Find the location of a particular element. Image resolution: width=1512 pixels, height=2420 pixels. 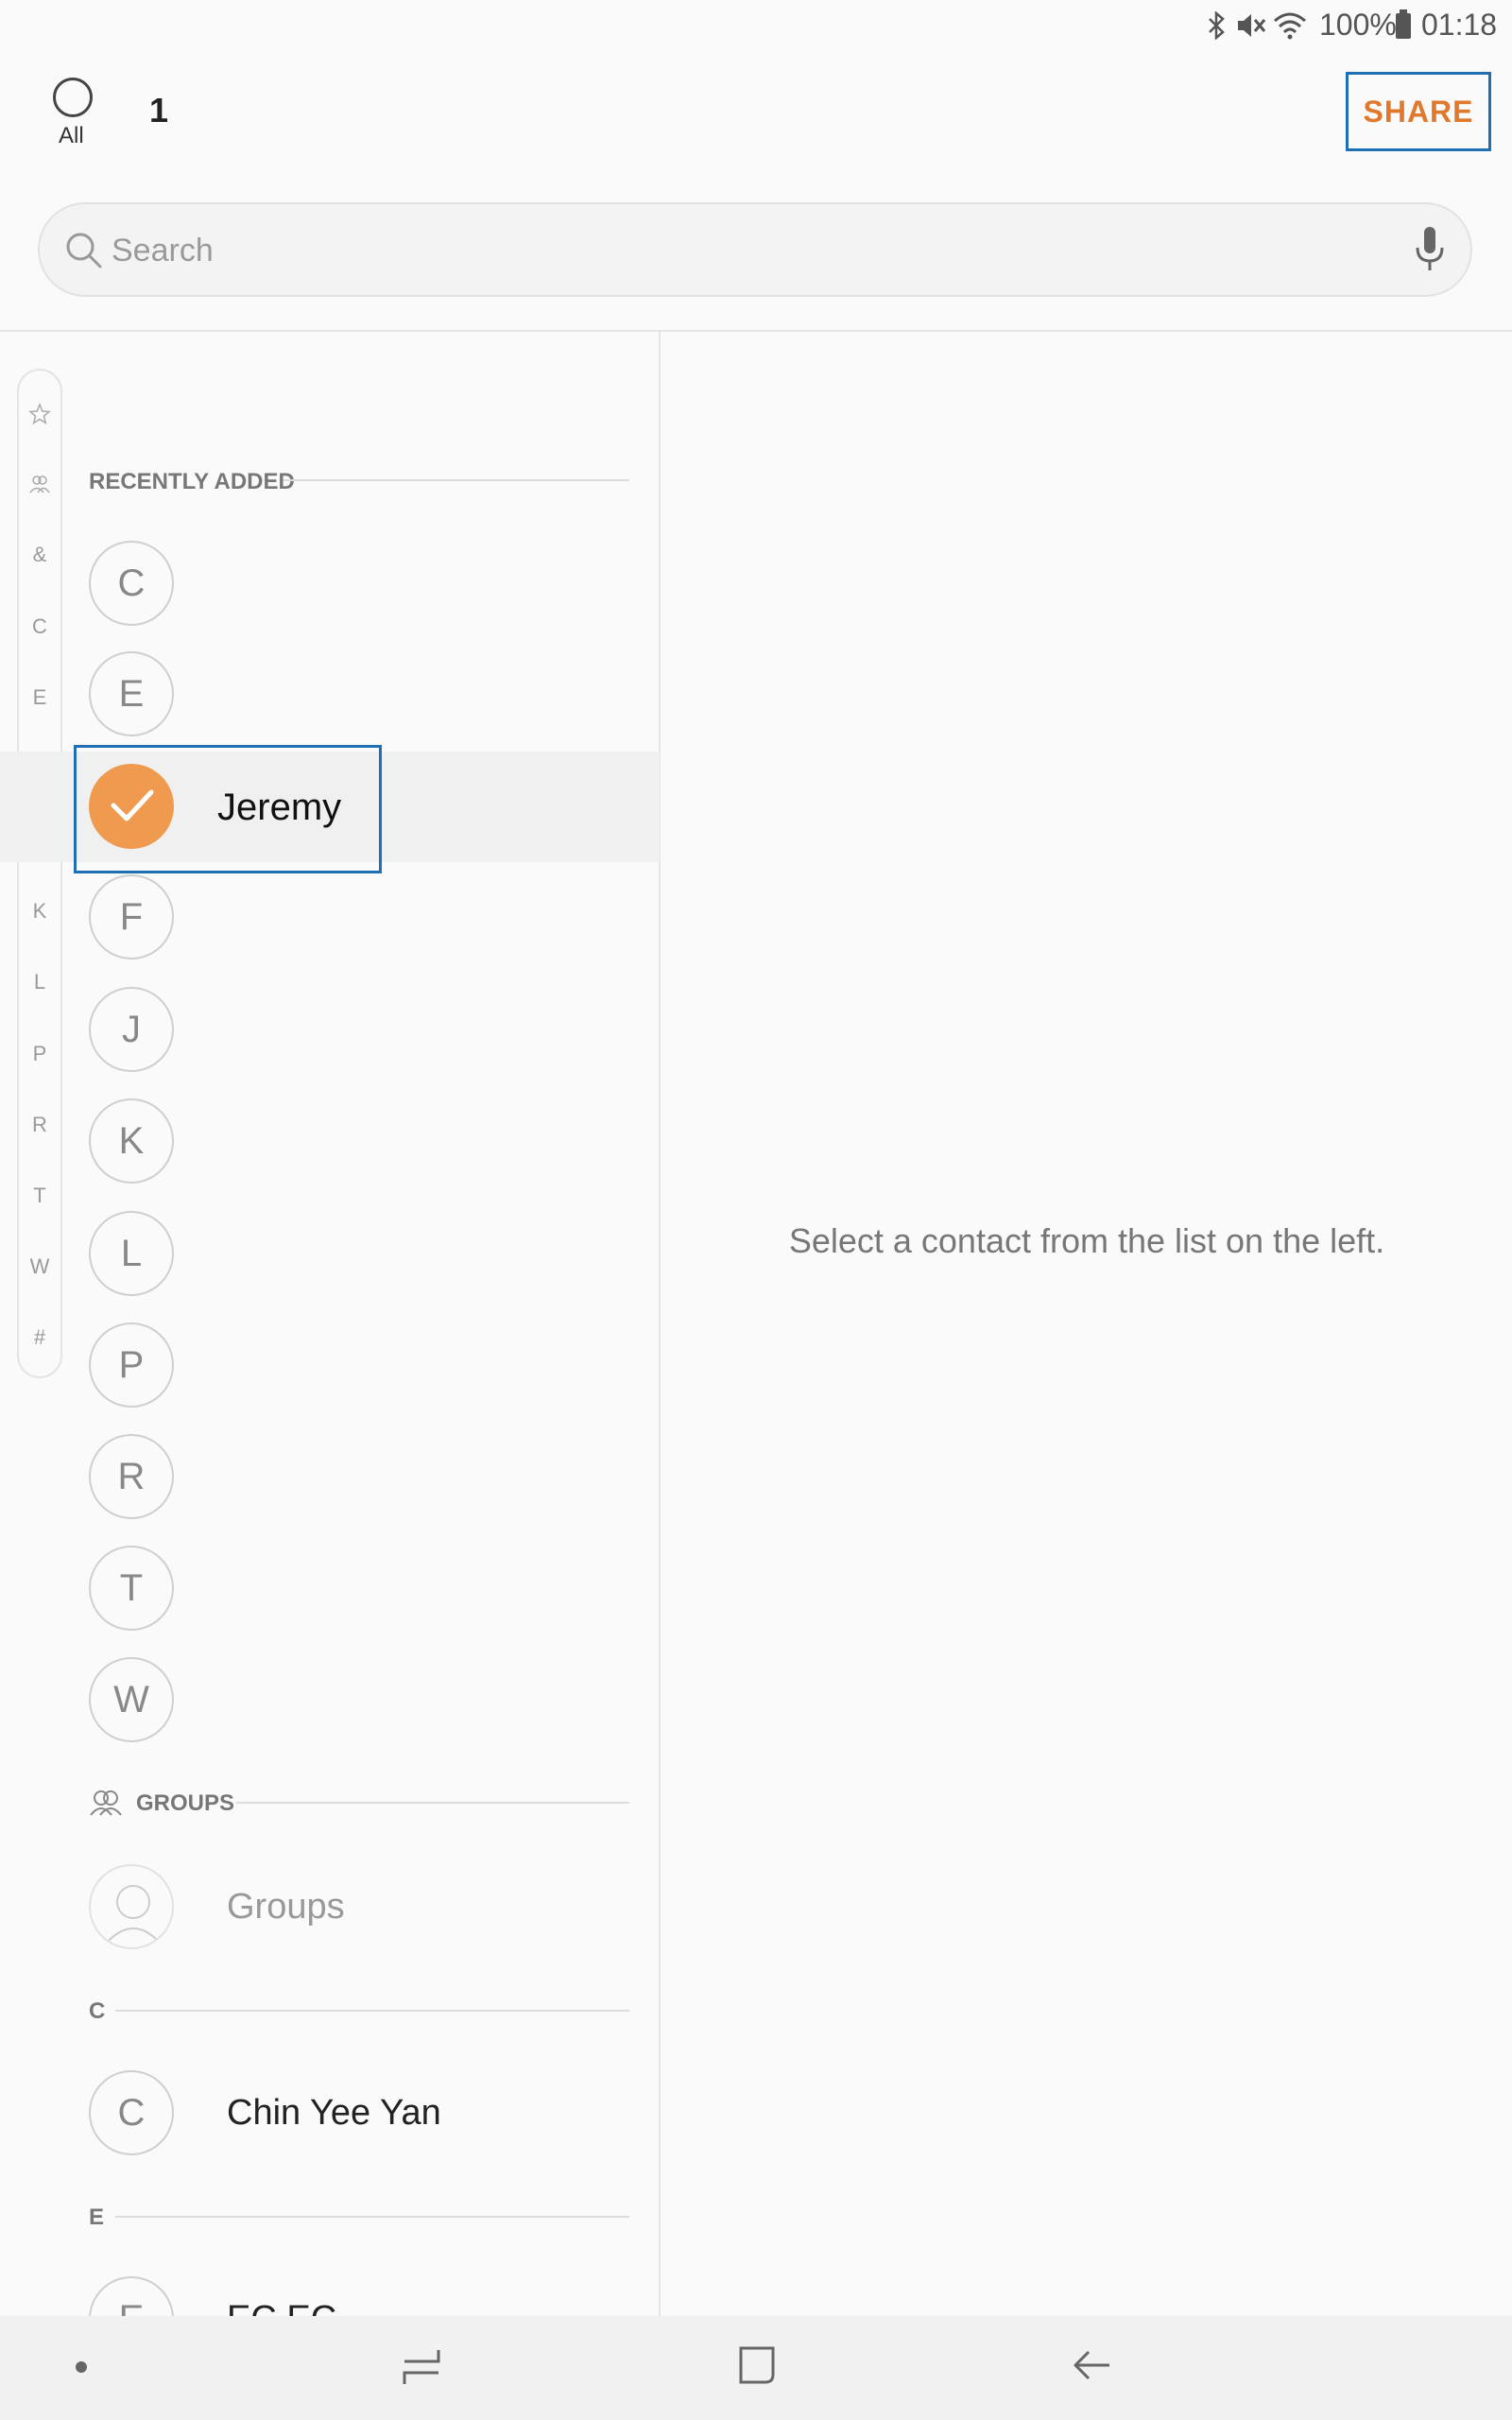

index-letter: K is located at coordinates (39, 911).